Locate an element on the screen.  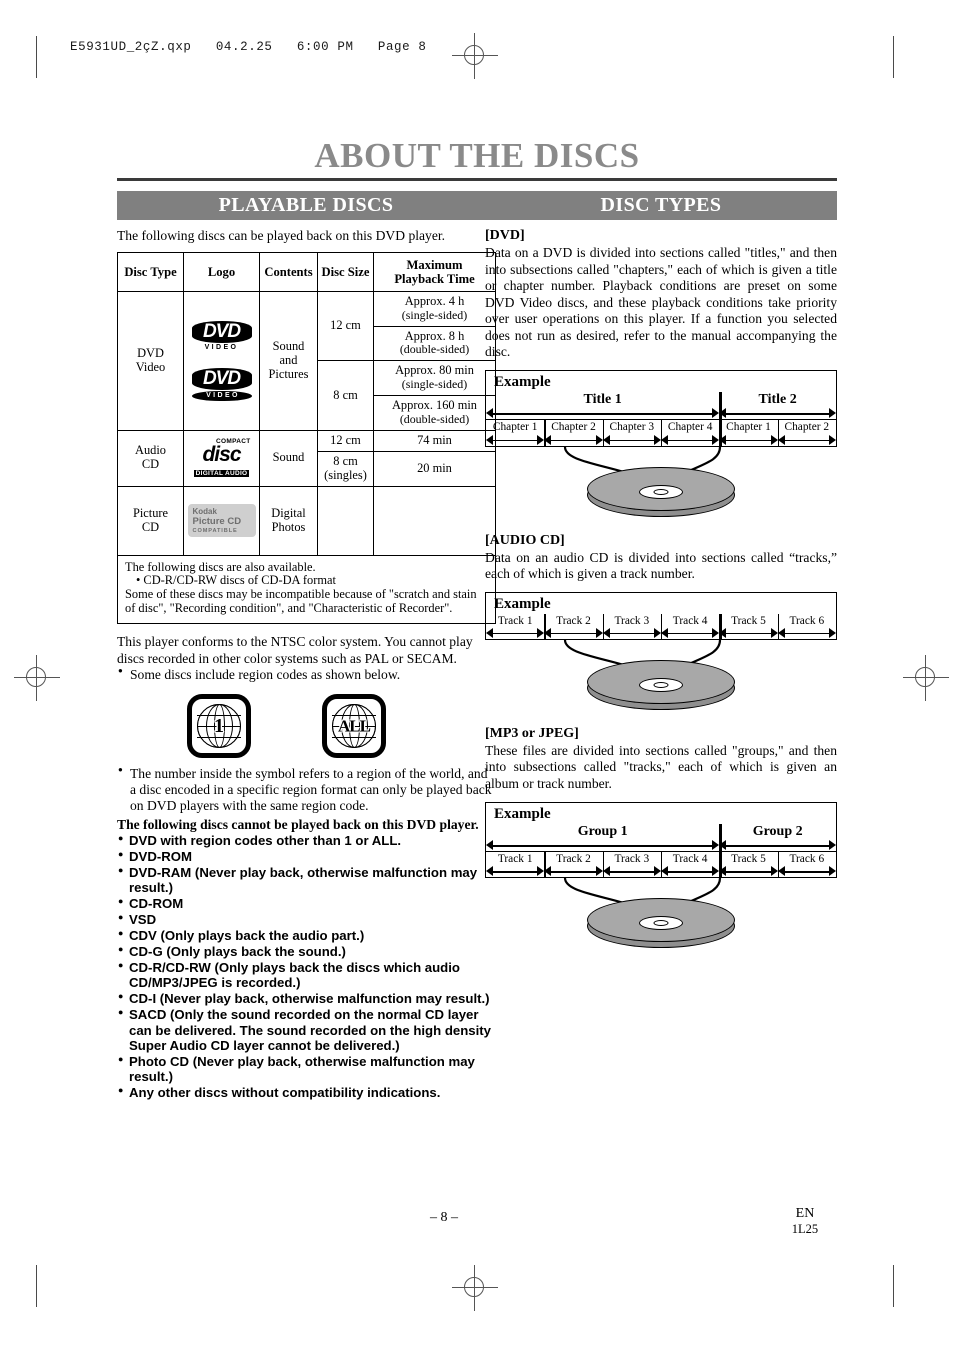
cell-disc-type-dvd: DVD Video is located at coordinates (150, 360).